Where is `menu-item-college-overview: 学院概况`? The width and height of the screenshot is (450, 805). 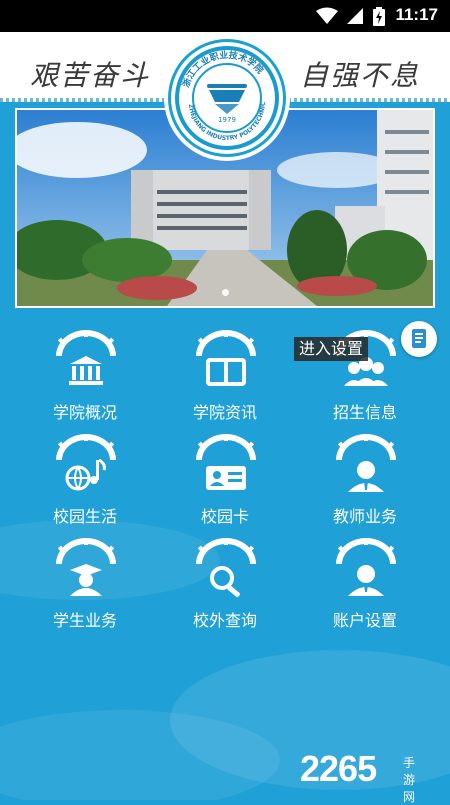 menu-item-college-overview: 学院概况 is located at coordinates (85, 371).